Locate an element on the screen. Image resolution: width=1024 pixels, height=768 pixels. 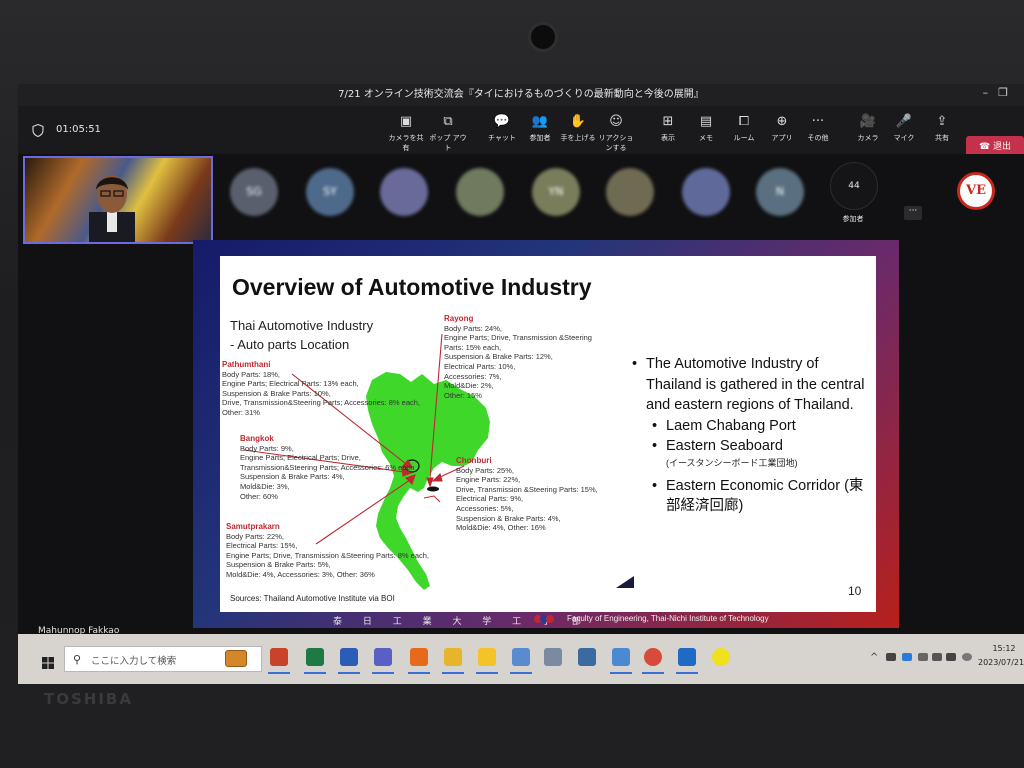
popout-icon: ⧉ is located at coordinates (448, 121).